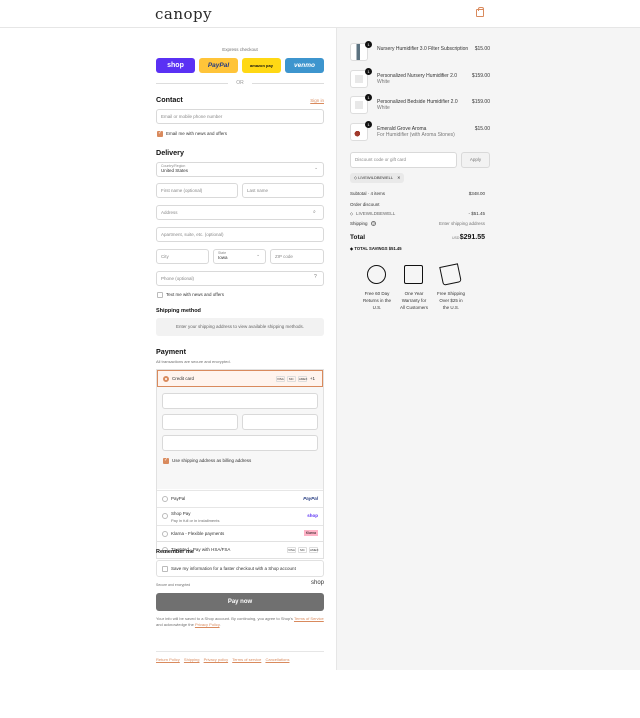  Describe the element at coordinates (314, 212) in the screenshot. I see `search-icon: ⌕` at that location.